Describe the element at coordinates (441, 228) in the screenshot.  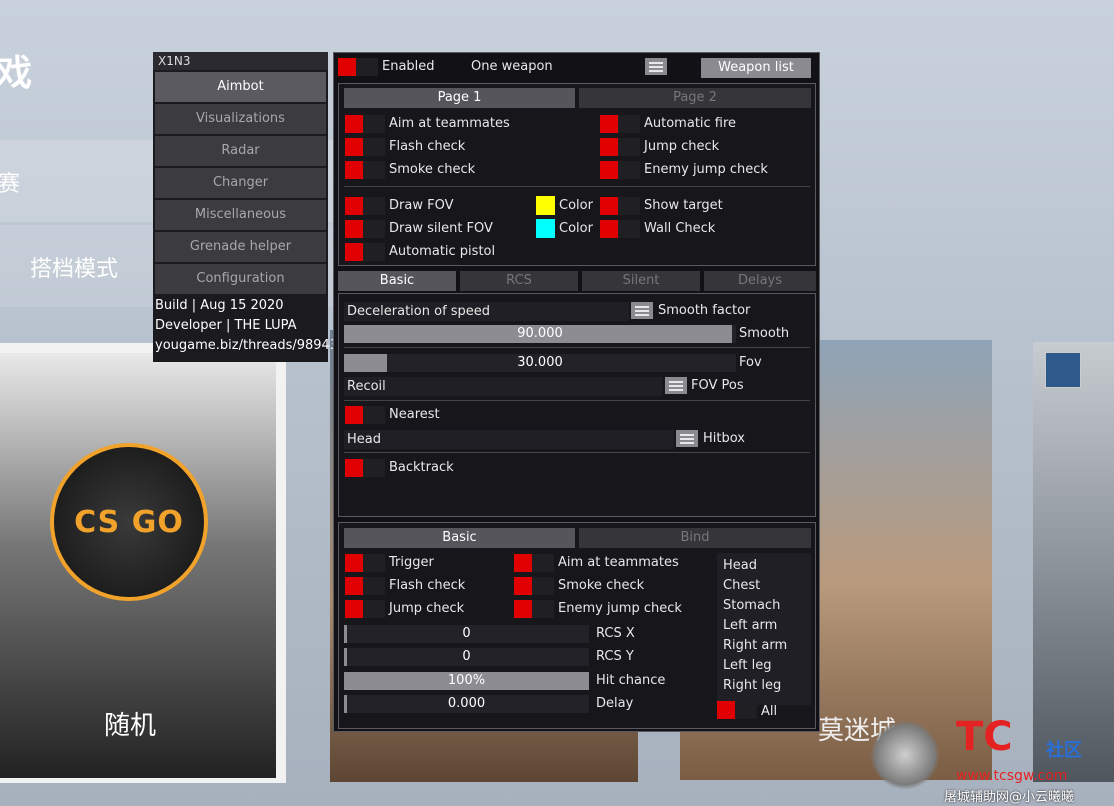
I see `draw-silent-fov-label: Draw silent FOV` at that location.